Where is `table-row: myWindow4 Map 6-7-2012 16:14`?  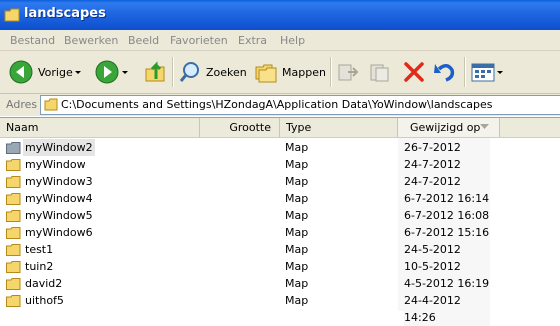
table-row: myWindow4 Map 6-7-2012 16:14 is located at coordinates (280, 198).